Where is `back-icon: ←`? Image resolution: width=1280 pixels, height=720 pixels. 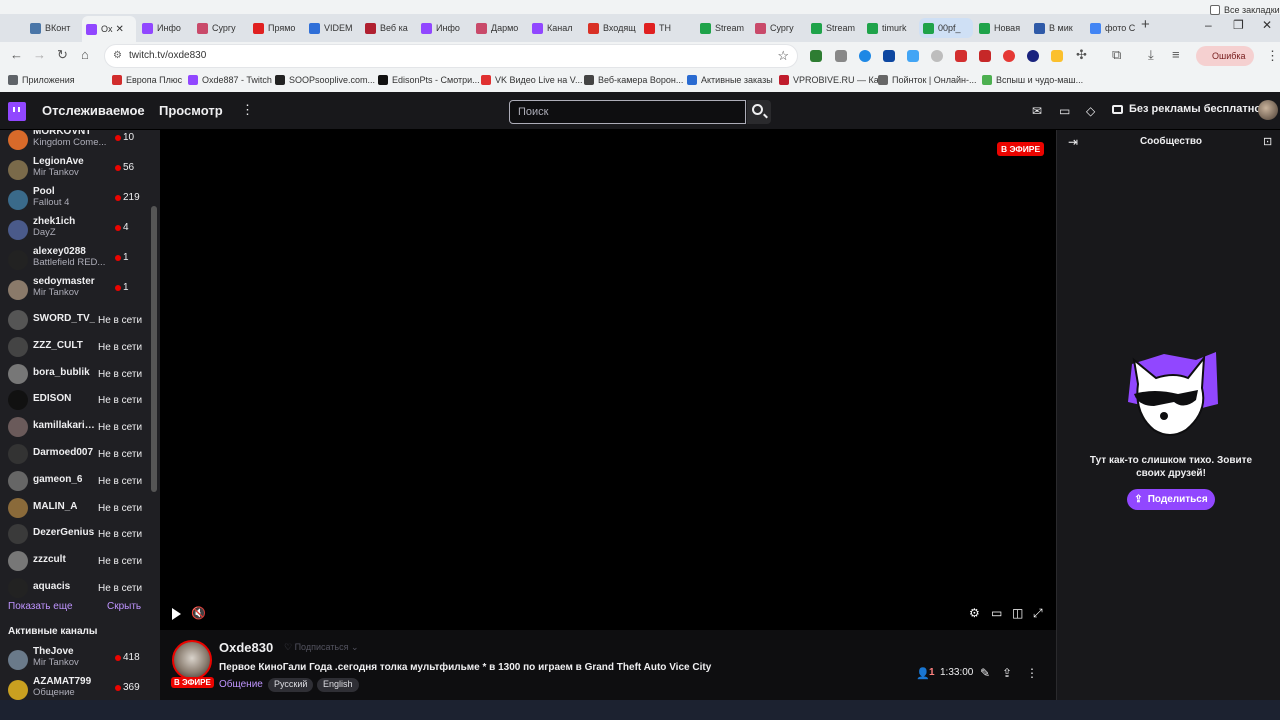 back-icon: ← is located at coordinates (16, 55).